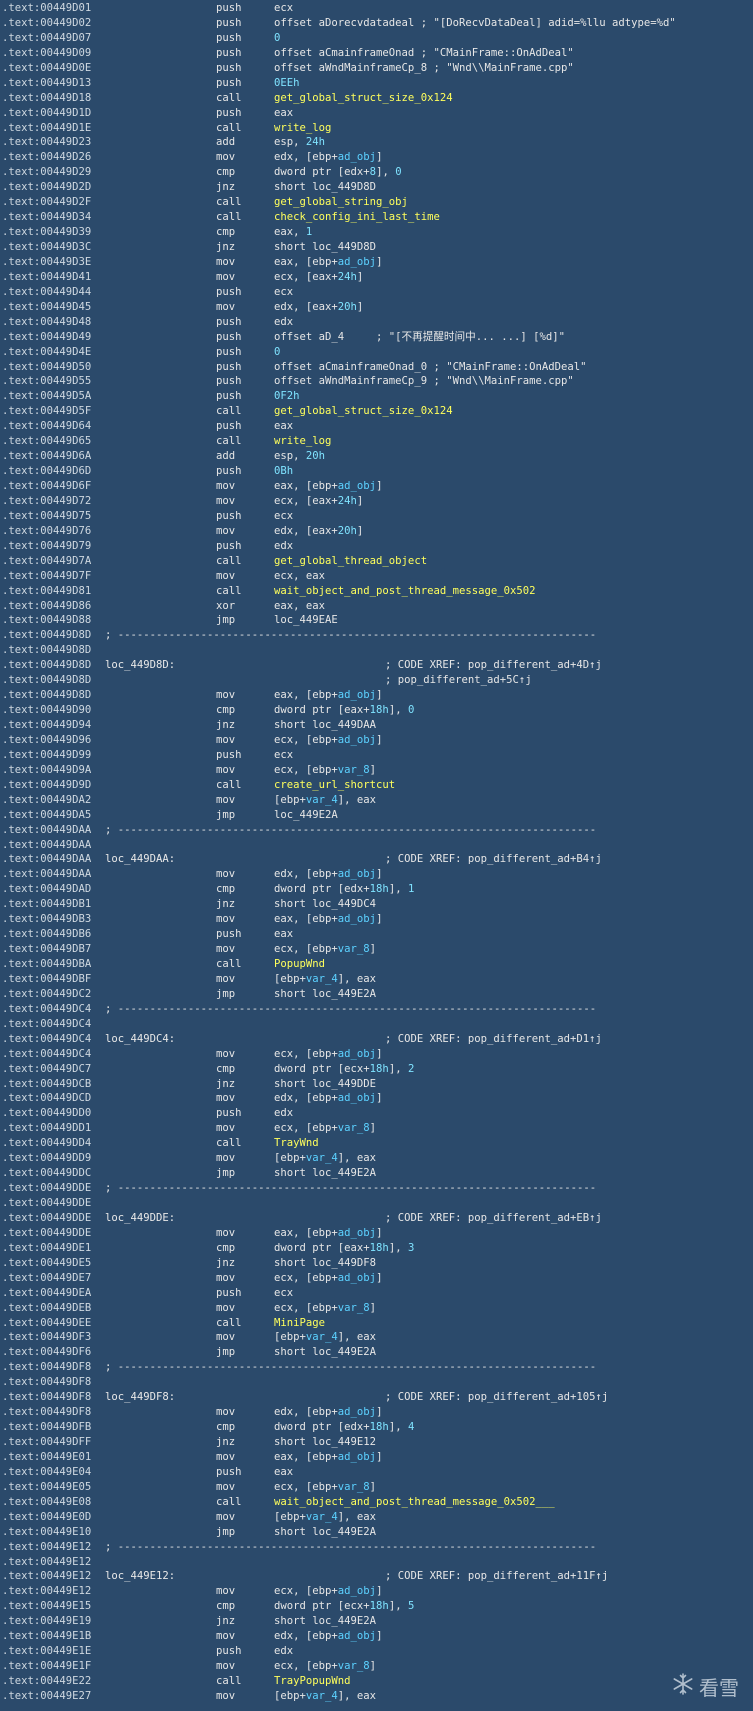 The height and width of the screenshot is (1711, 753). I want to click on code-line: .text:00449DDE mov eax, [ebp+ad_obj], so click(376, 1233).